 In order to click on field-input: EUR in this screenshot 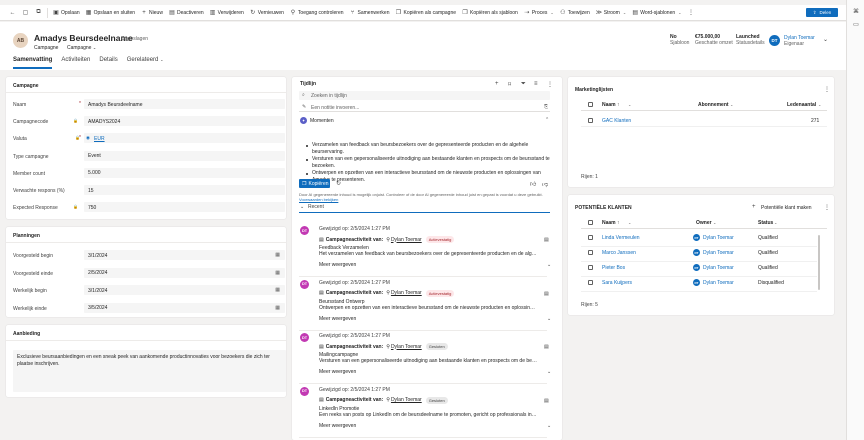, I will do `click(184, 138)`.